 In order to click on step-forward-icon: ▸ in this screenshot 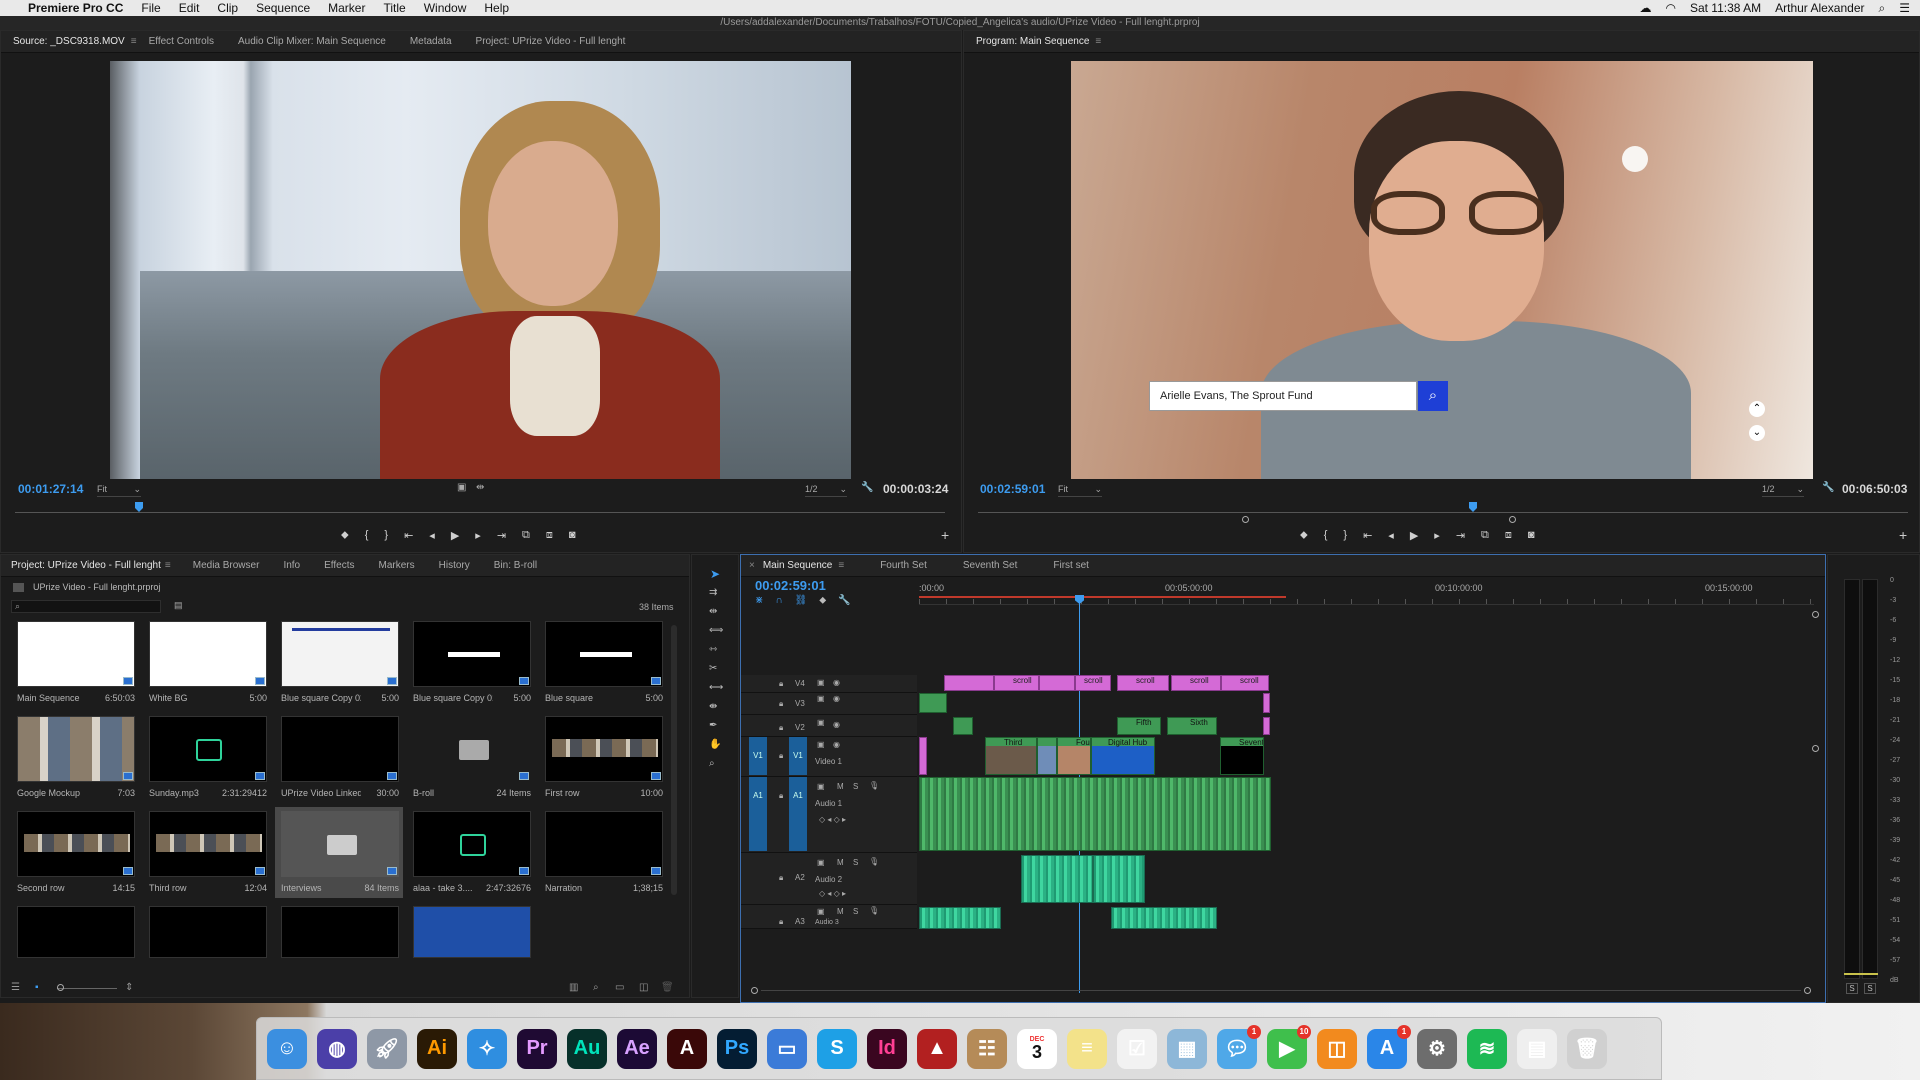, I will do `click(1437, 535)`.